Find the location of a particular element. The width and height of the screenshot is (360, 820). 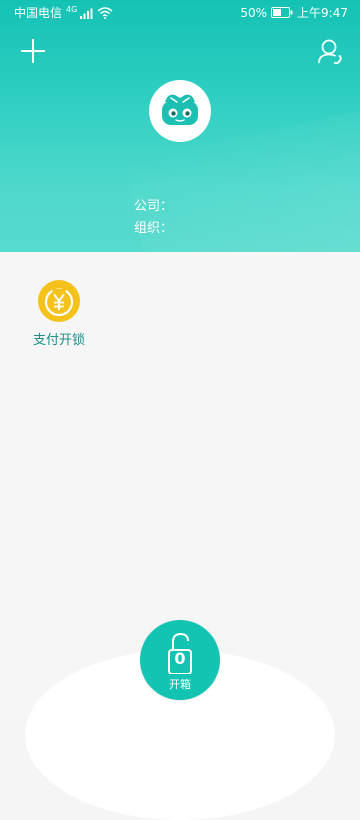

pay-unlock-button: 支付开锁 is located at coordinates (59, 313).